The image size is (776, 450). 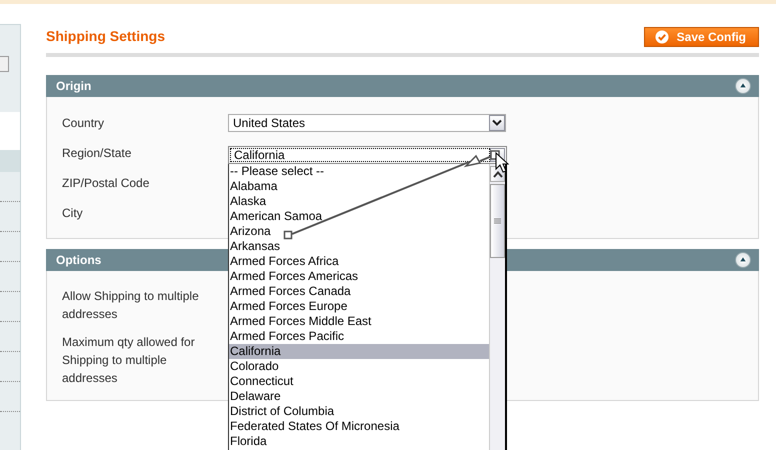 What do you see at coordinates (74, 86) in the screenshot?
I see `section-title: Origin` at bounding box center [74, 86].